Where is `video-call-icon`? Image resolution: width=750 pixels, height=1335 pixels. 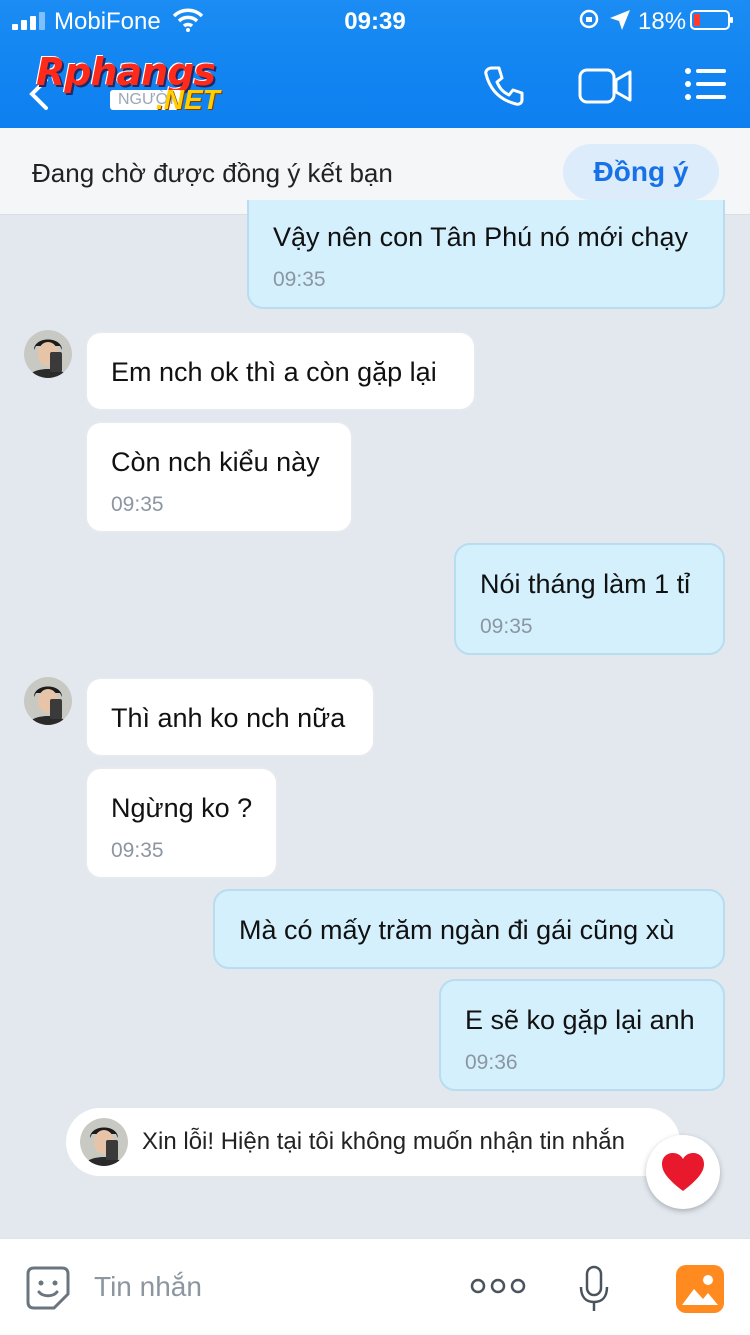 video-call-icon is located at coordinates (605, 86).